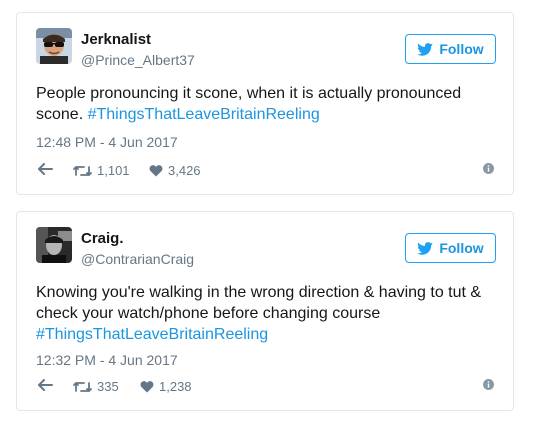 The width and height of the screenshot is (539, 426). What do you see at coordinates (102, 238) in the screenshot?
I see `author-name: Craig.` at bounding box center [102, 238].